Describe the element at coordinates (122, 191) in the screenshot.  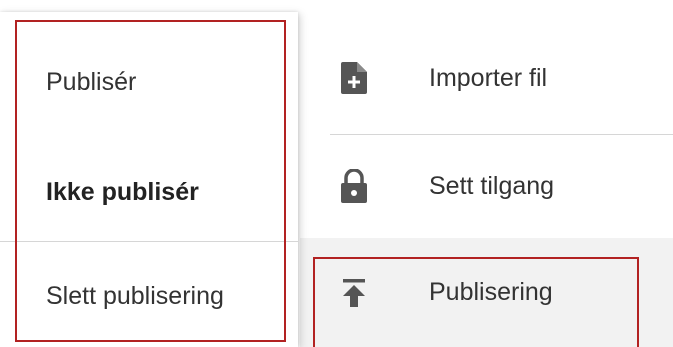
I see `unpublish-option-label: Ikke publisér` at that location.